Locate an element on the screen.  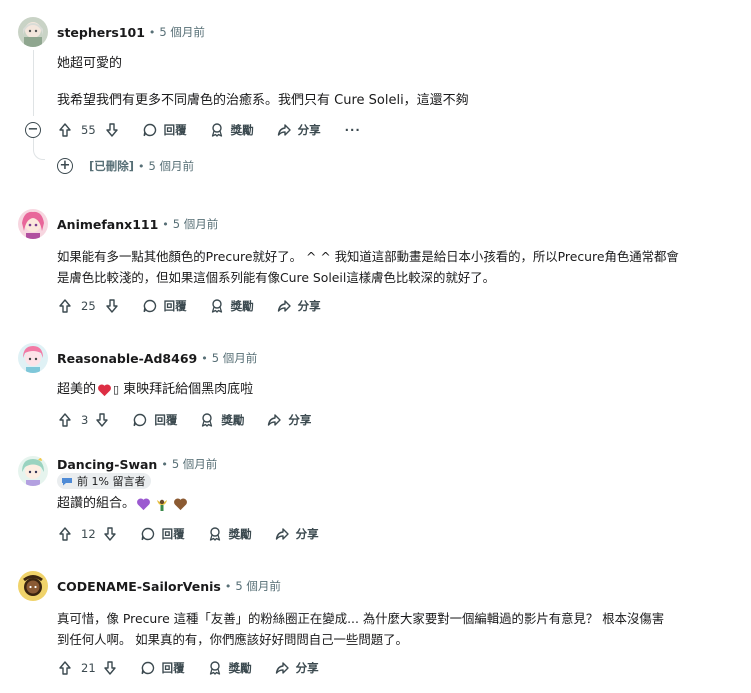
comment-actions: 55 回覆 獎勵 分享 ··· is located at coordinates (209, 130).